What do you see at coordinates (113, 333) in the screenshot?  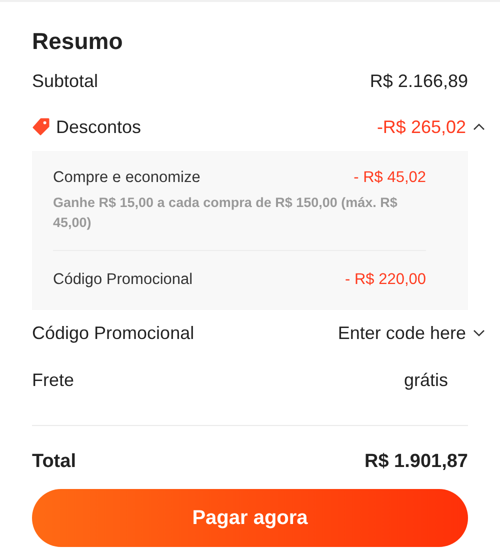 I see `promo-code-label: Código Promocional` at bounding box center [113, 333].